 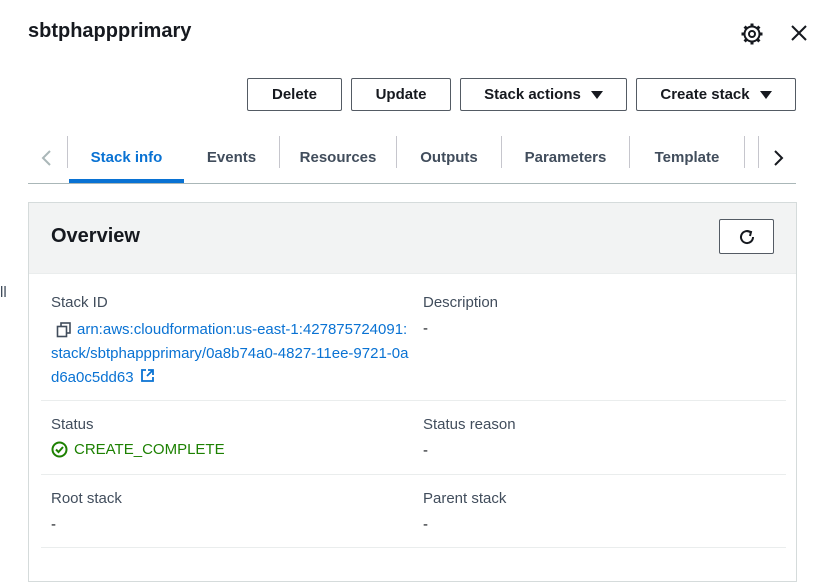 I want to click on partial-edge-glyph: ll, so click(x=3, y=292).